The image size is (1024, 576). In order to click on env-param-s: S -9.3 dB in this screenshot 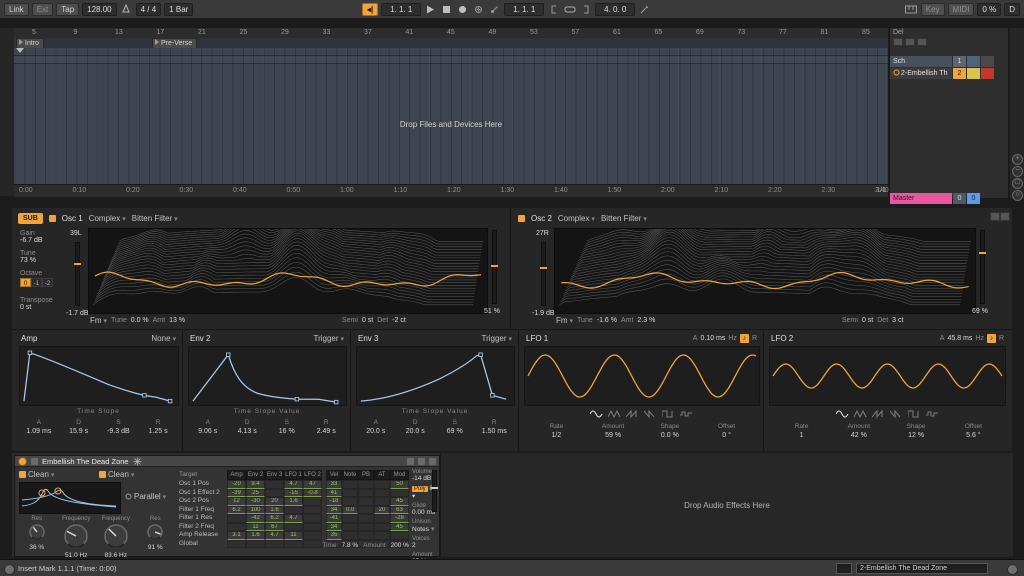, I will do `click(119, 427)`.